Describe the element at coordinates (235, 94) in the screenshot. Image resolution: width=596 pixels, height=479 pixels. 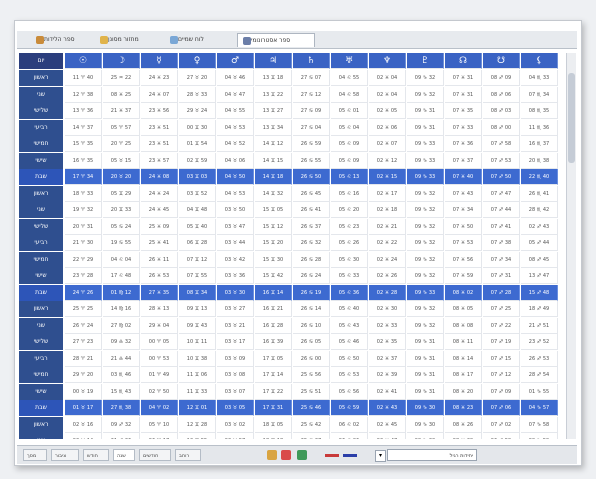
I see `table-cell: 04 ♉ 47` at that location.